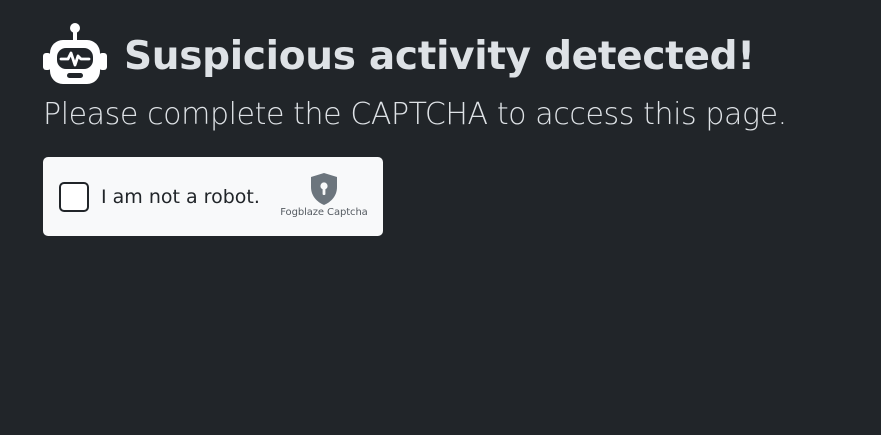 The height and width of the screenshot is (435, 881). Describe the element at coordinates (439, 56) in the screenshot. I see `page-title: Suspicious activity detected!` at that location.